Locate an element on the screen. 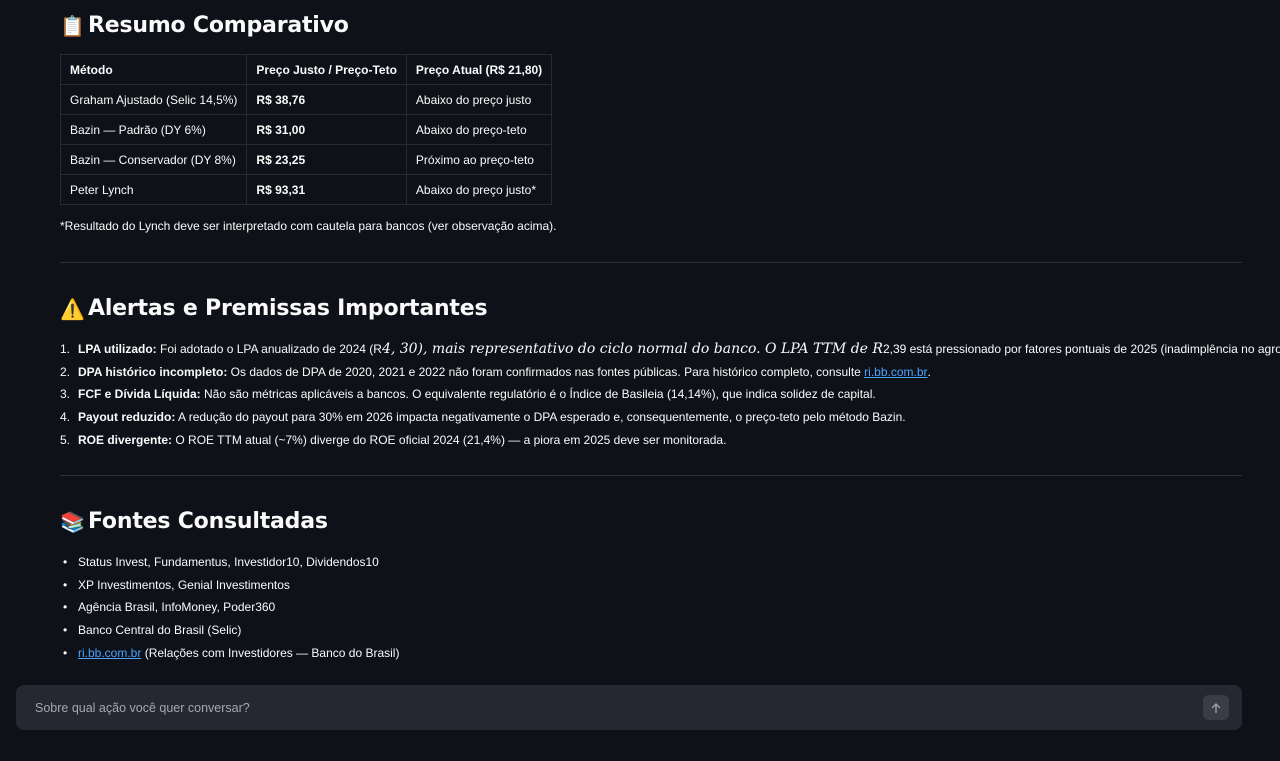 This screenshot has height=761, width=1280. column-header: Preço Justo / Preço-Teto is located at coordinates (326, 69).